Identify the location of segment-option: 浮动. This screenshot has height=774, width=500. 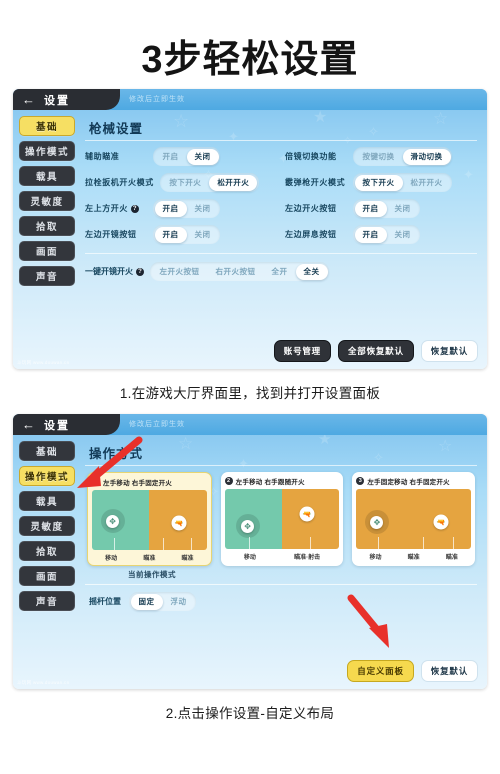
(179, 602).